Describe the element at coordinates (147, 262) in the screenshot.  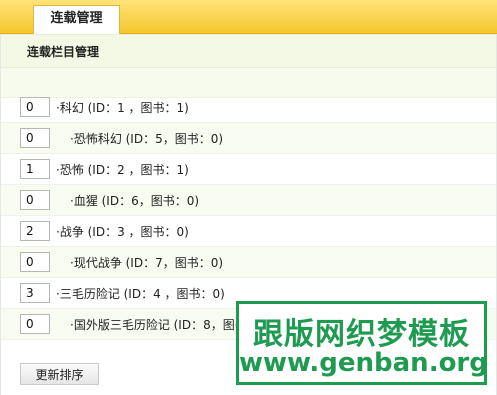
I see `category-label: ·现代战争 (ID：7，图书：0)` at that location.